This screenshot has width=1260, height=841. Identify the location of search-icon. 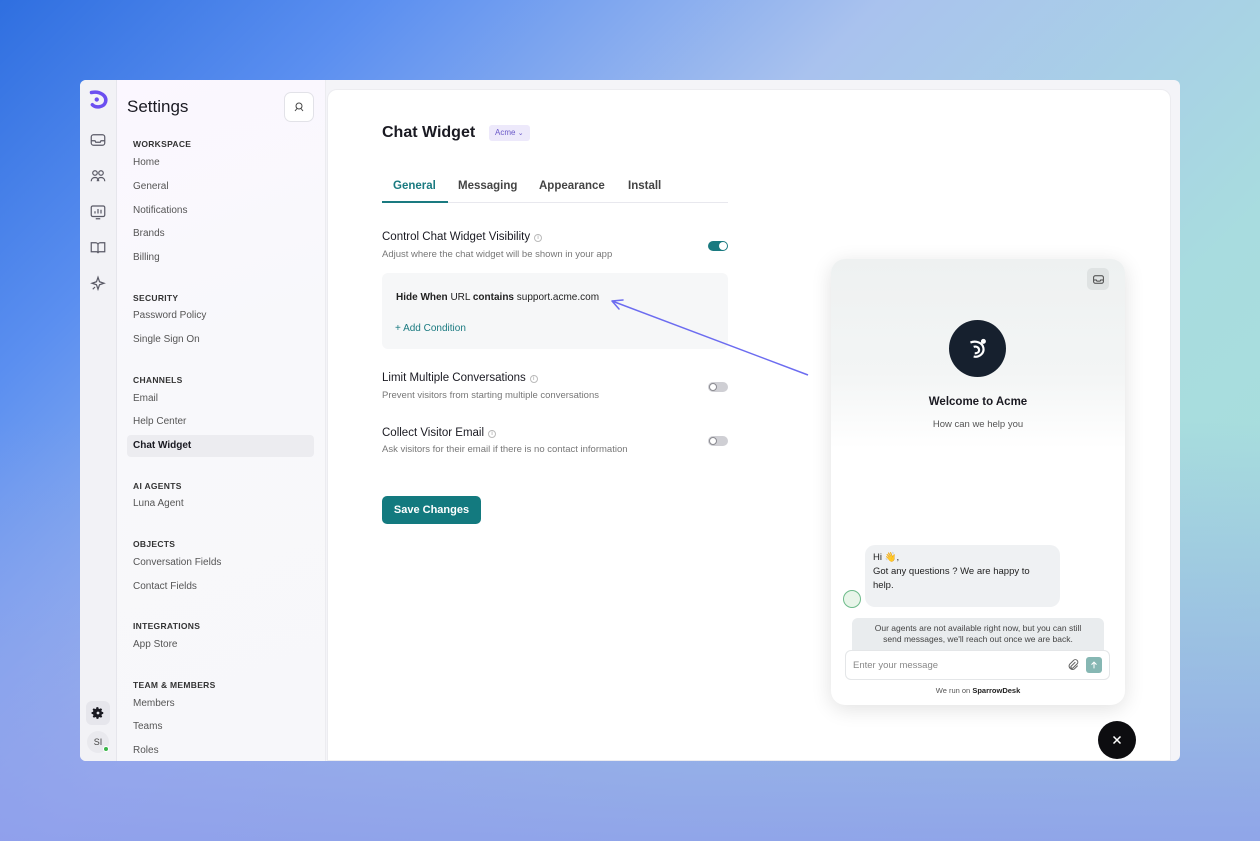
(299, 107).